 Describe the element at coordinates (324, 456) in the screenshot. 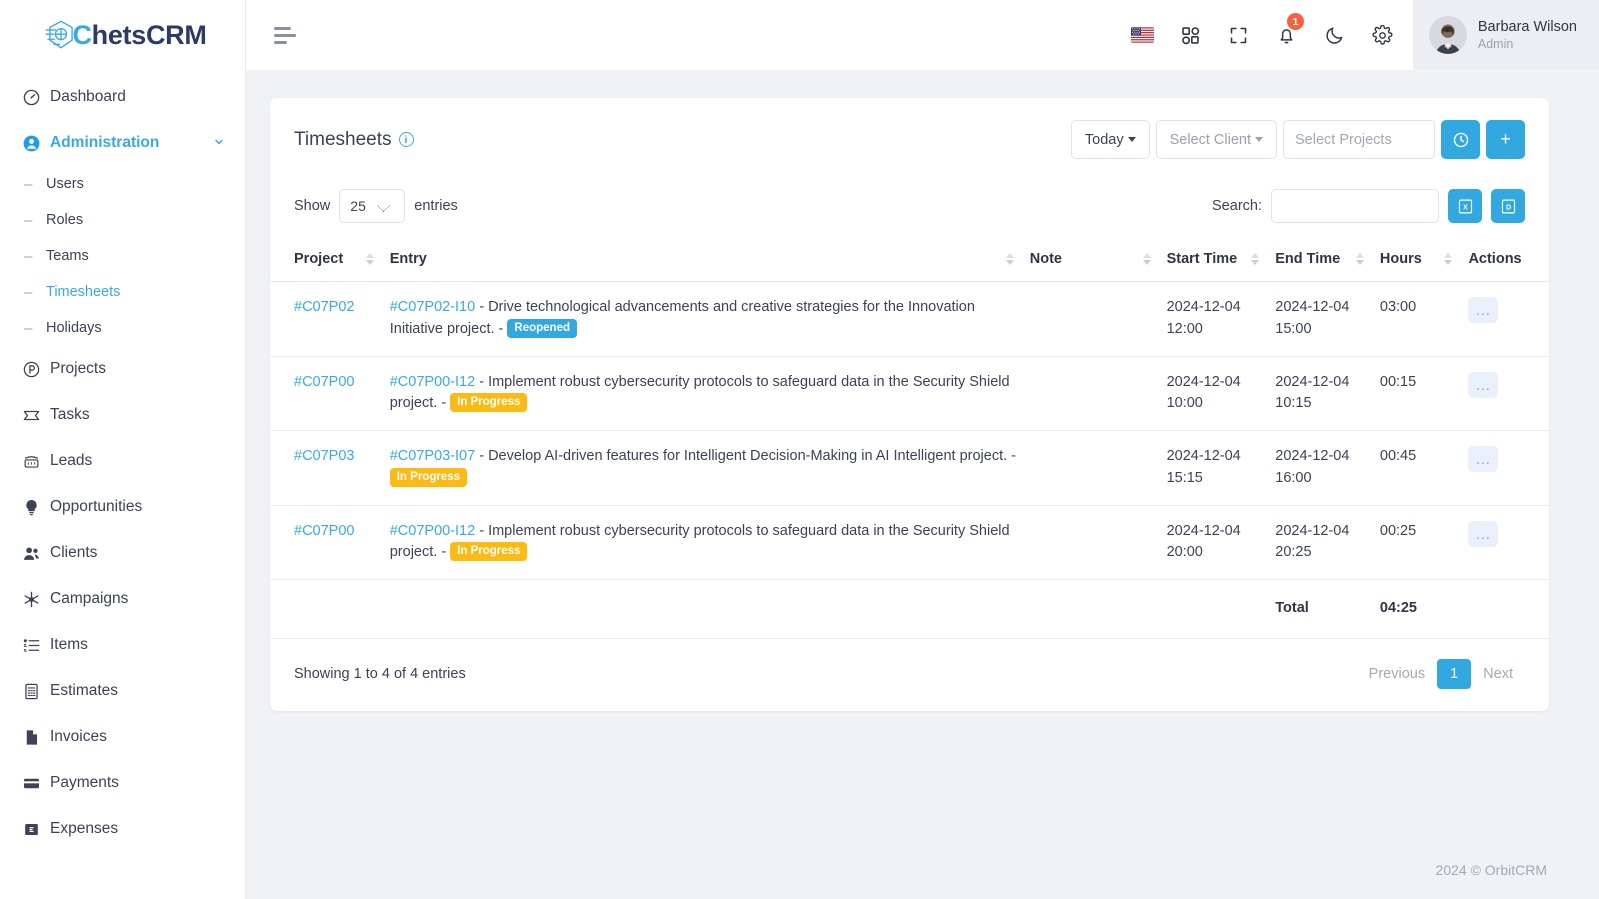

I see `project-link: #C07P03` at that location.